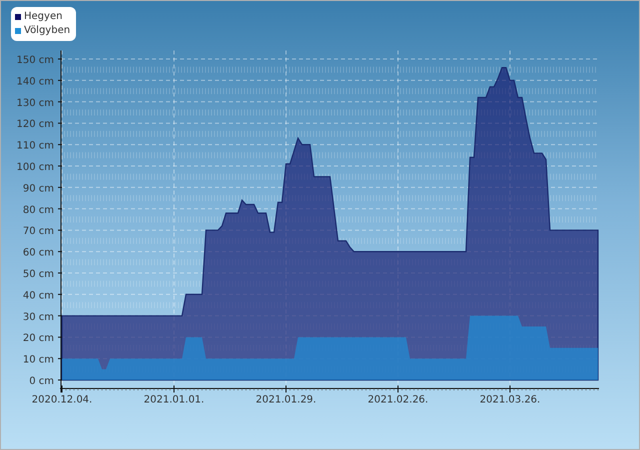 This screenshot has height=450, width=640. I want to click on axis-label: 140 cm, so click(35, 82).